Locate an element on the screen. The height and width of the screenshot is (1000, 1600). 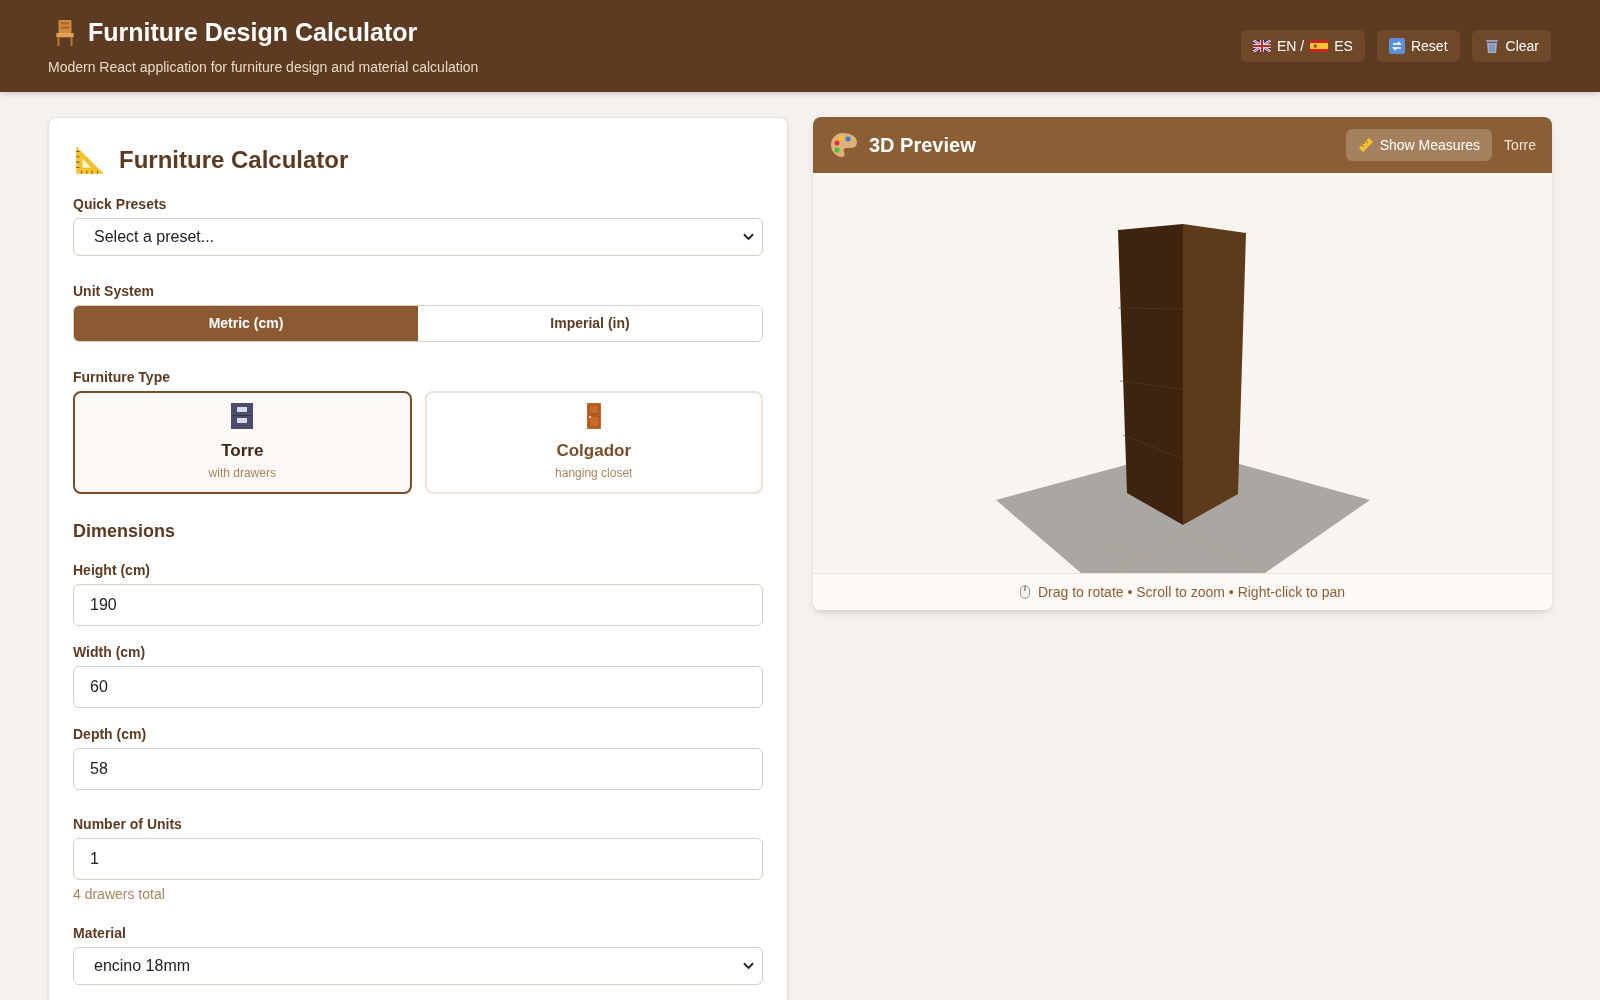
field-label: Quick Presets is located at coordinates (120, 204).